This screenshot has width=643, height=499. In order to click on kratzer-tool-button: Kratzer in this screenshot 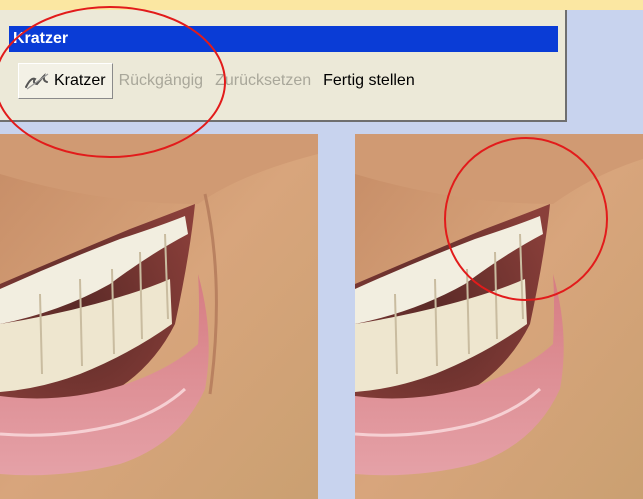, I will do `click(65, 81)`.